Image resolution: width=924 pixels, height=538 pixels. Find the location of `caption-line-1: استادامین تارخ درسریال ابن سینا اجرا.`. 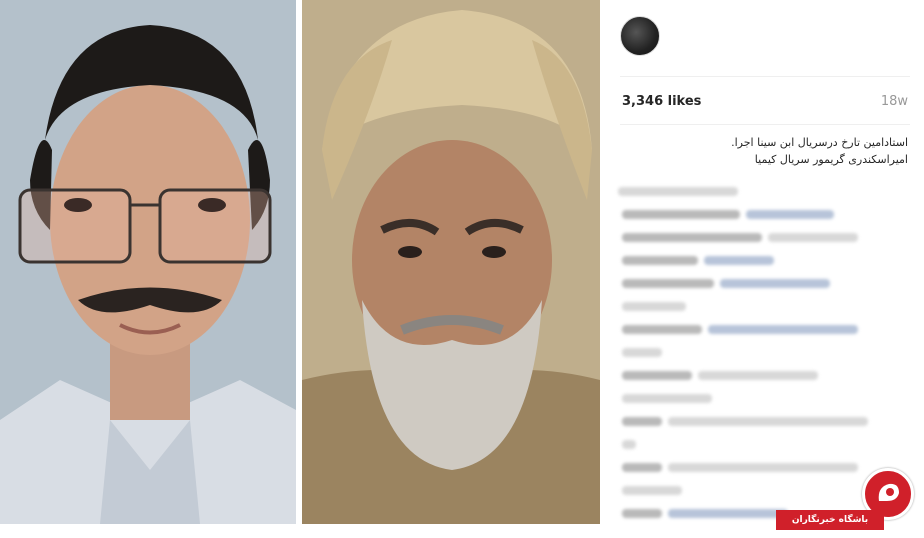

caption-line-1: استادامین تارخ درسریال ابن سینا اجرا. is located at coordinates (819, 142).